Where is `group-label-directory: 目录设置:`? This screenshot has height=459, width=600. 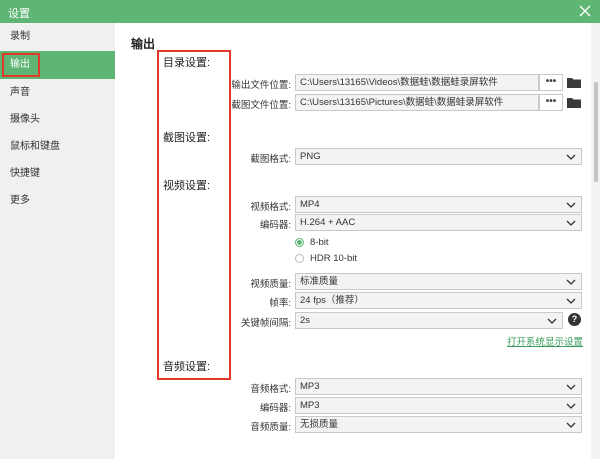 group-label-directory: 目录设置: is located at coordinates (187, 63).